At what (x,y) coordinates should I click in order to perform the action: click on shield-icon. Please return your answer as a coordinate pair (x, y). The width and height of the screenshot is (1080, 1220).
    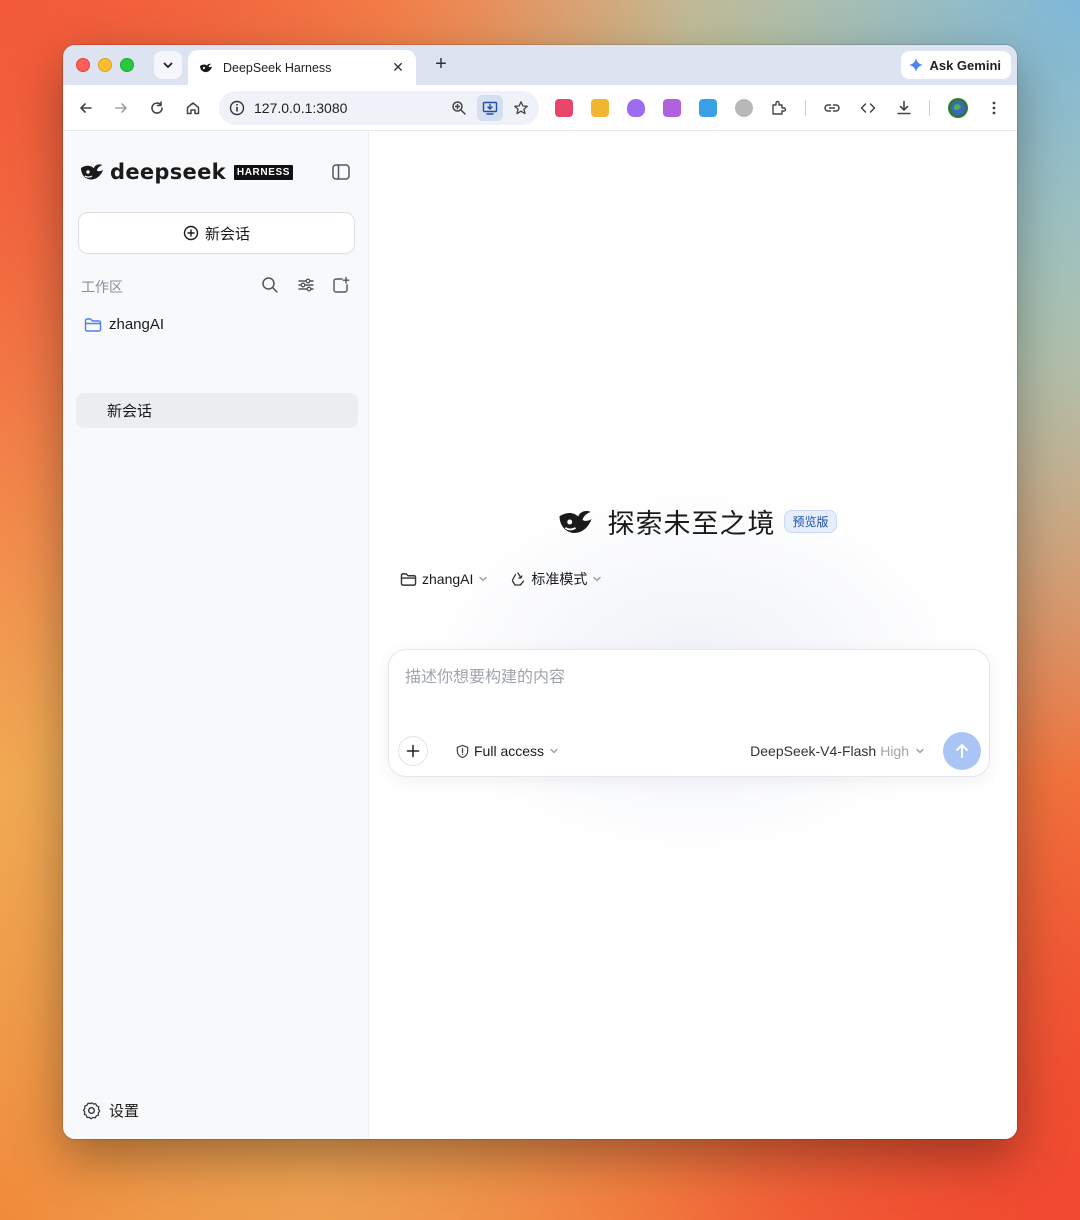
    Looking at the image, I should click on (462, 751).